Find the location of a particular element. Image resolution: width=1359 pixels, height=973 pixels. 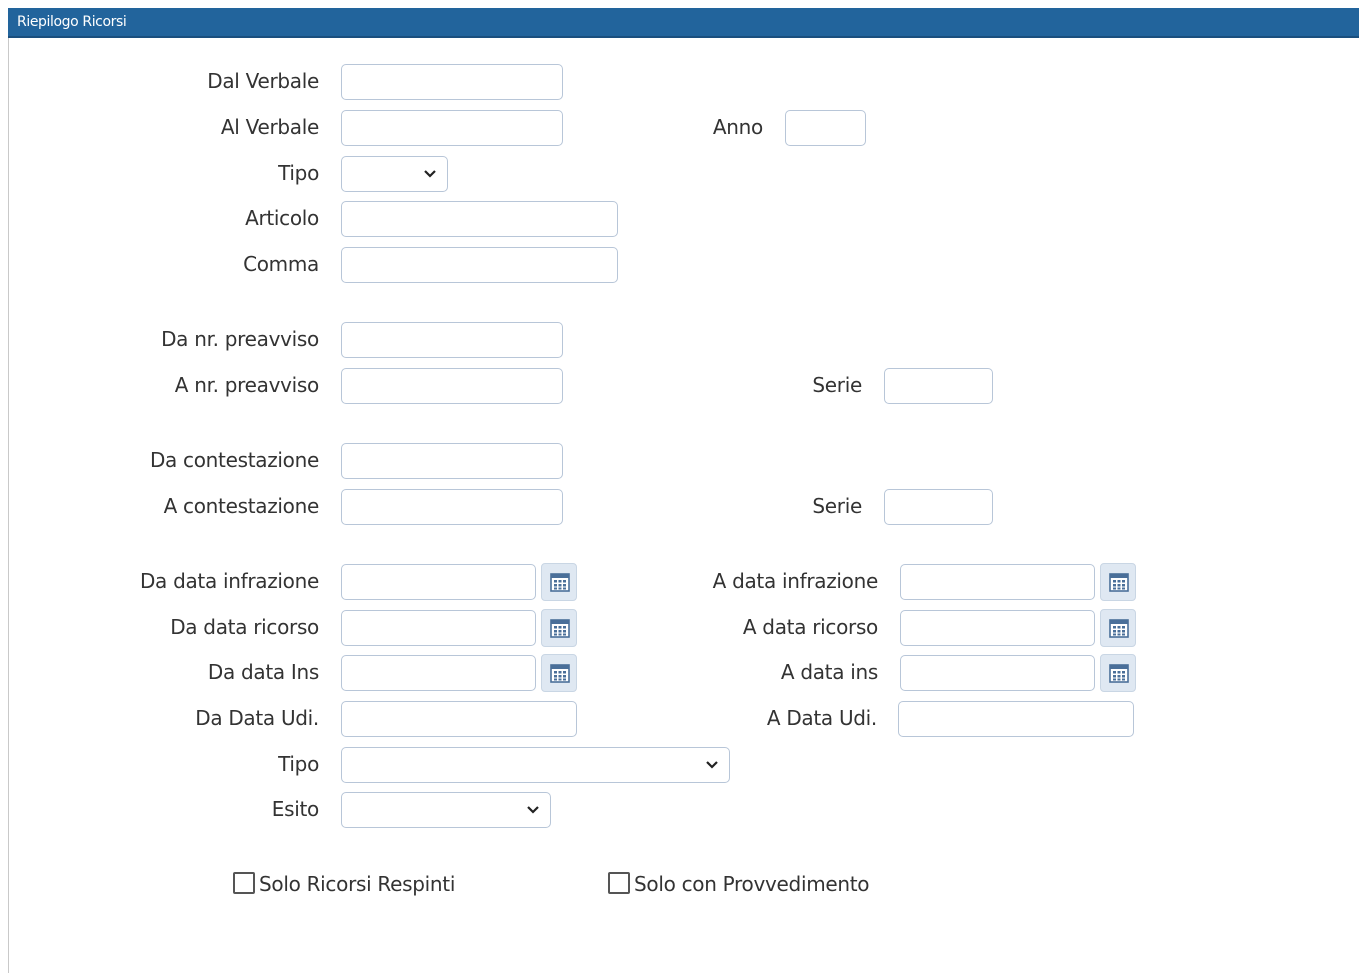

comma-input is located at coordinates (479, 265).